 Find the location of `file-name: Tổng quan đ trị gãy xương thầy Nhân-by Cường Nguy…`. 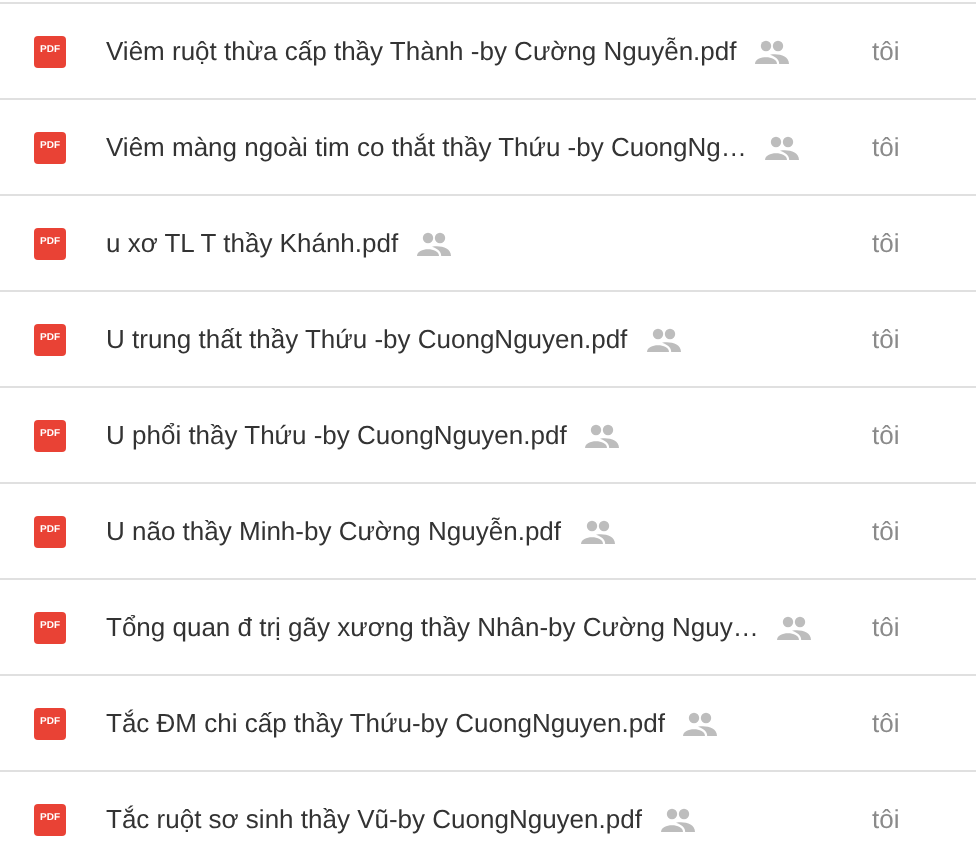

file-name: Tổng quan đ trị gãy xương thầy Nhân-by Cường Nguy… is located at coordinates (432, 627).